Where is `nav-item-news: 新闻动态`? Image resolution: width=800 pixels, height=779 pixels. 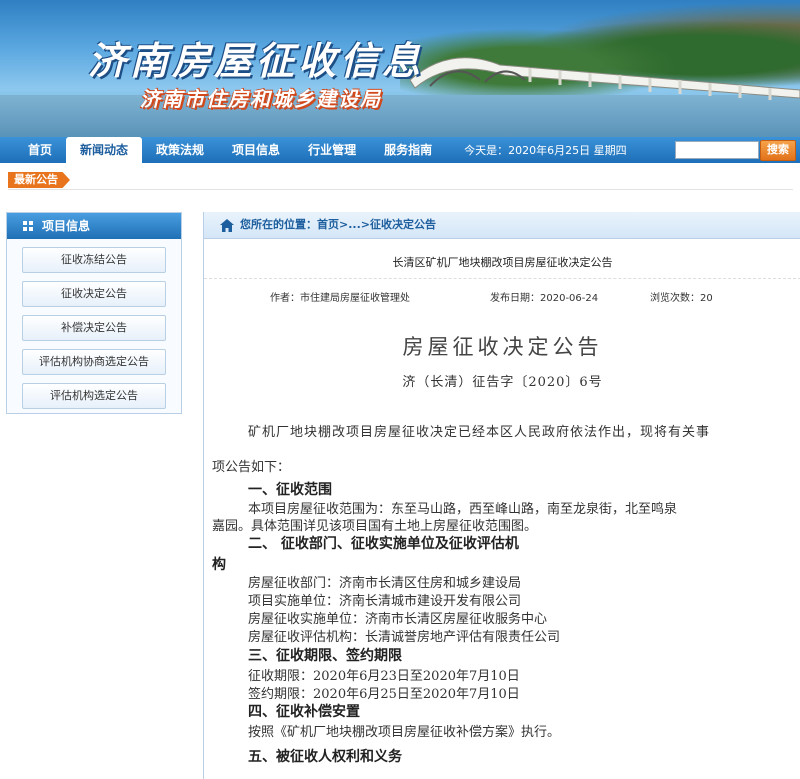 nav-item-news: 新闻动态 is located at coordinates (104, 150).